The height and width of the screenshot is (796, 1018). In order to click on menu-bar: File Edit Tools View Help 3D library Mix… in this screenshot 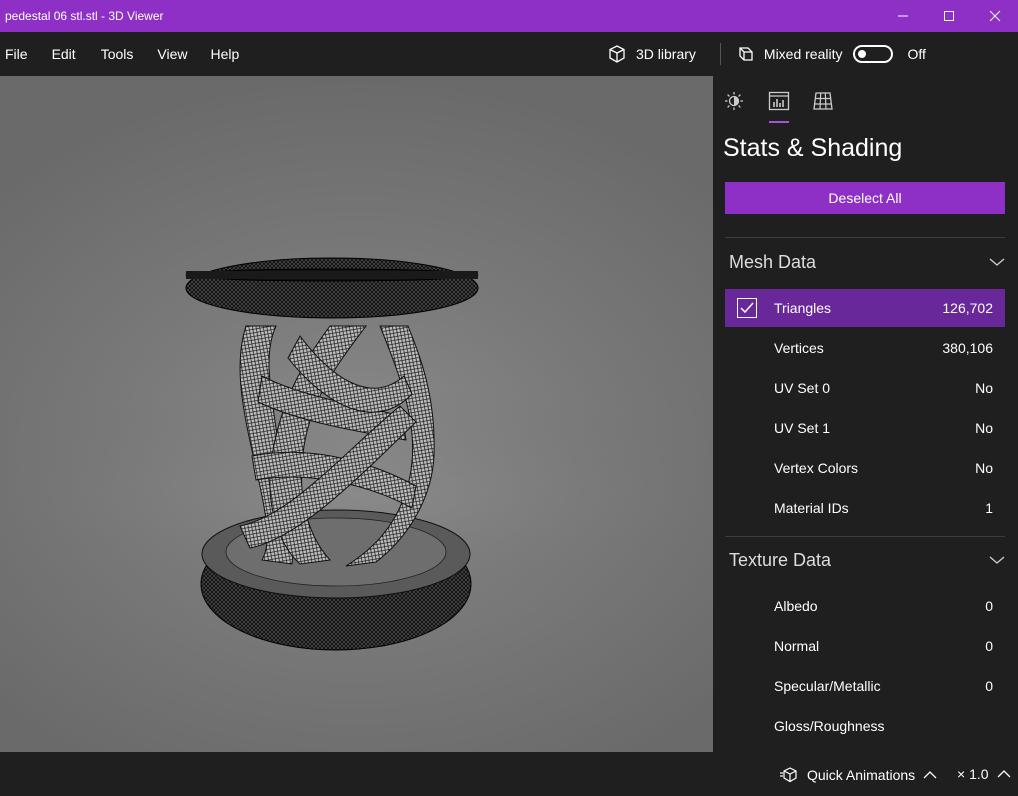, I will do `click(509, 54)`.